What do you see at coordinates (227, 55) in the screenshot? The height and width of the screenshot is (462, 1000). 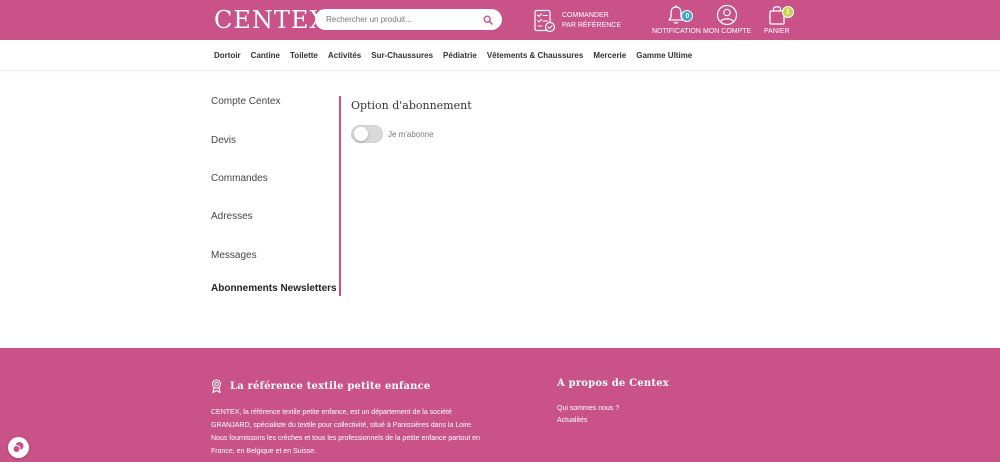 I see `nav-item-dortoir: Dortoir` at bounding box center [227, 55].